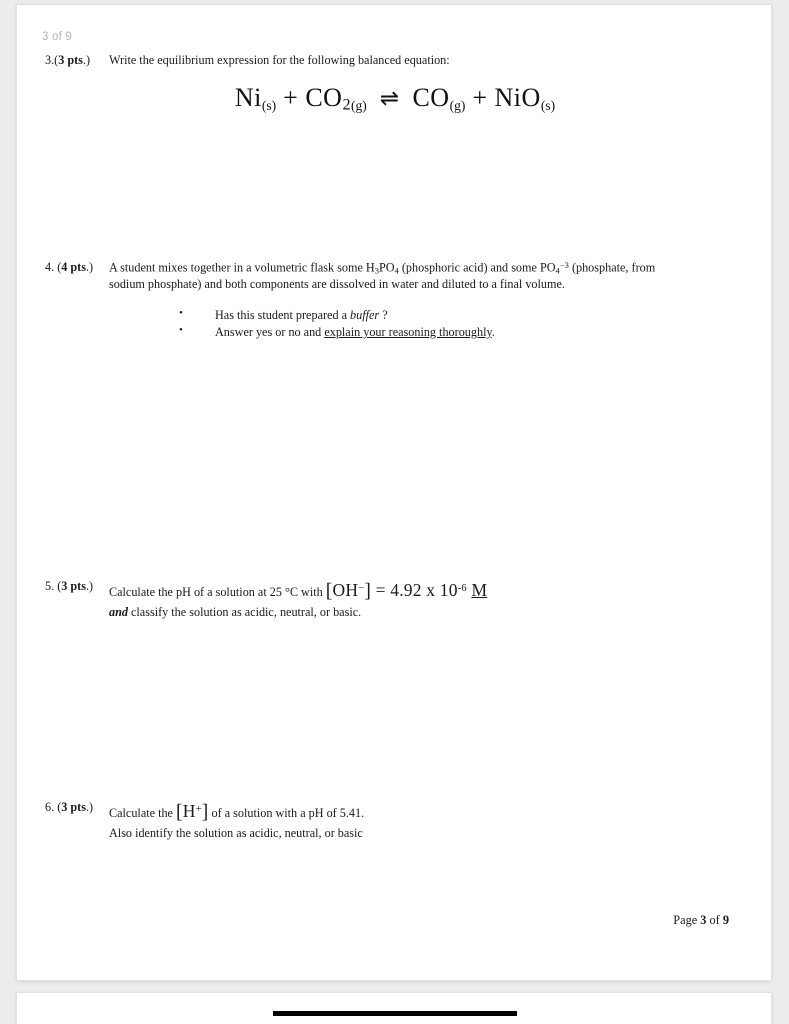 The width and height of the screenshot is (789, 1024). I want to click on equation-reactant-1-state: (s), so click(269, 106).